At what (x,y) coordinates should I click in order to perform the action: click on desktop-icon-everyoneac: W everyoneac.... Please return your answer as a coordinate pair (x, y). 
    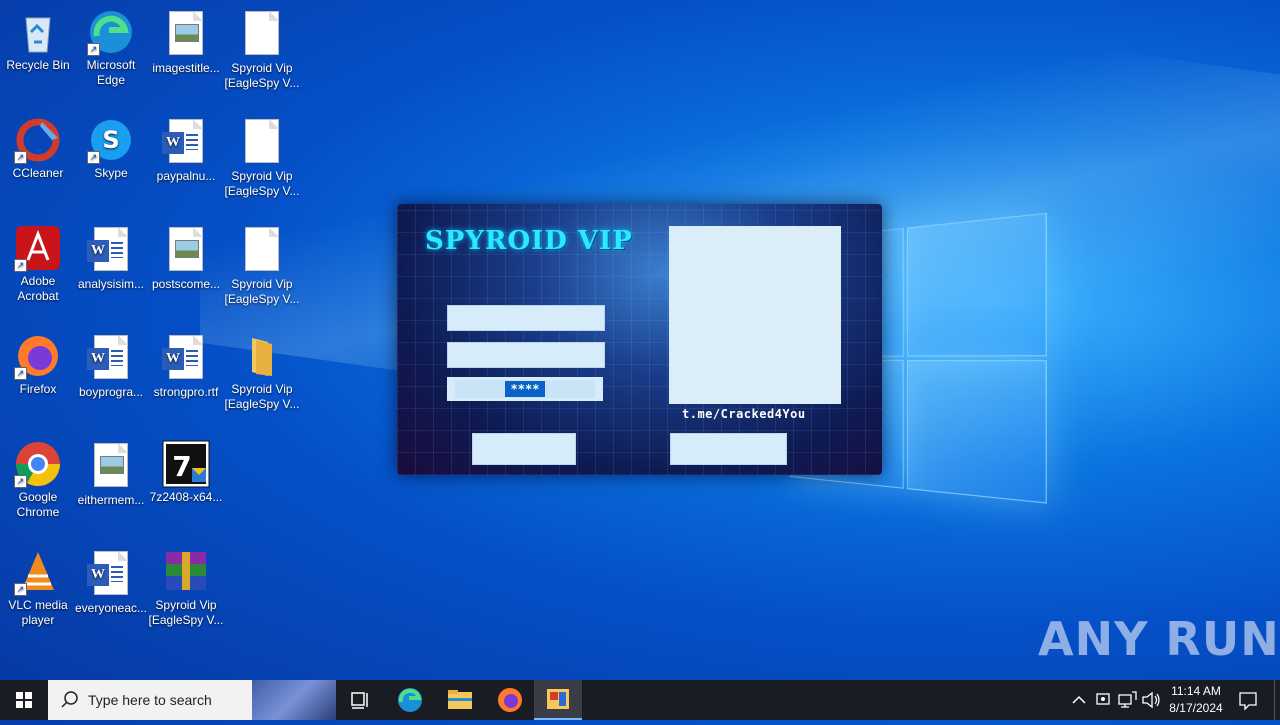
    Looking at the image, I should click on (111, 582).